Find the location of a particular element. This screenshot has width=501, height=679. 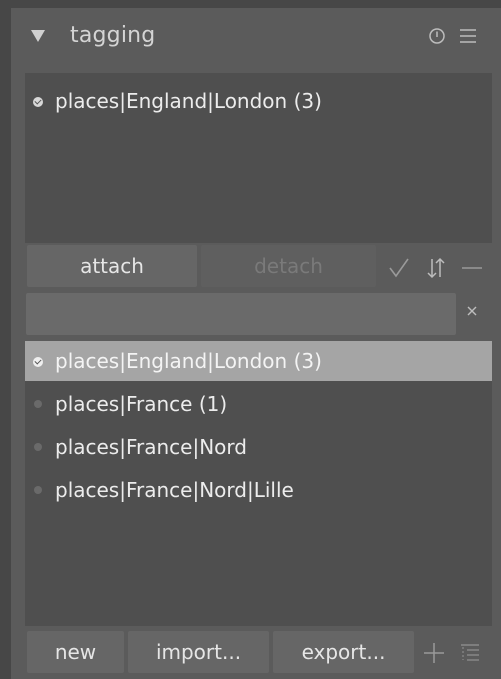

clear-x-icon is located at coordinates (472, 311).